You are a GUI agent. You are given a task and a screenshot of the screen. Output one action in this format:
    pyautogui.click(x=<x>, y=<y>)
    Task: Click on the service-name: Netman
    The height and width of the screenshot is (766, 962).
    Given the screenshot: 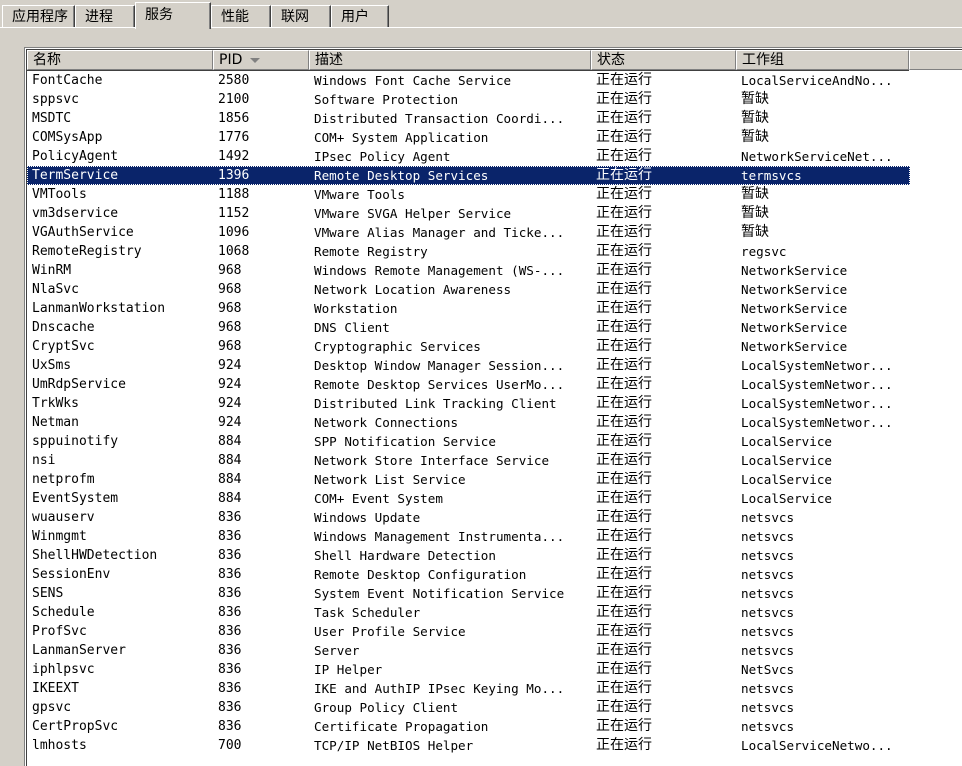 What is the action you would take?
    pyautogui.click(x=55, y=422)
    